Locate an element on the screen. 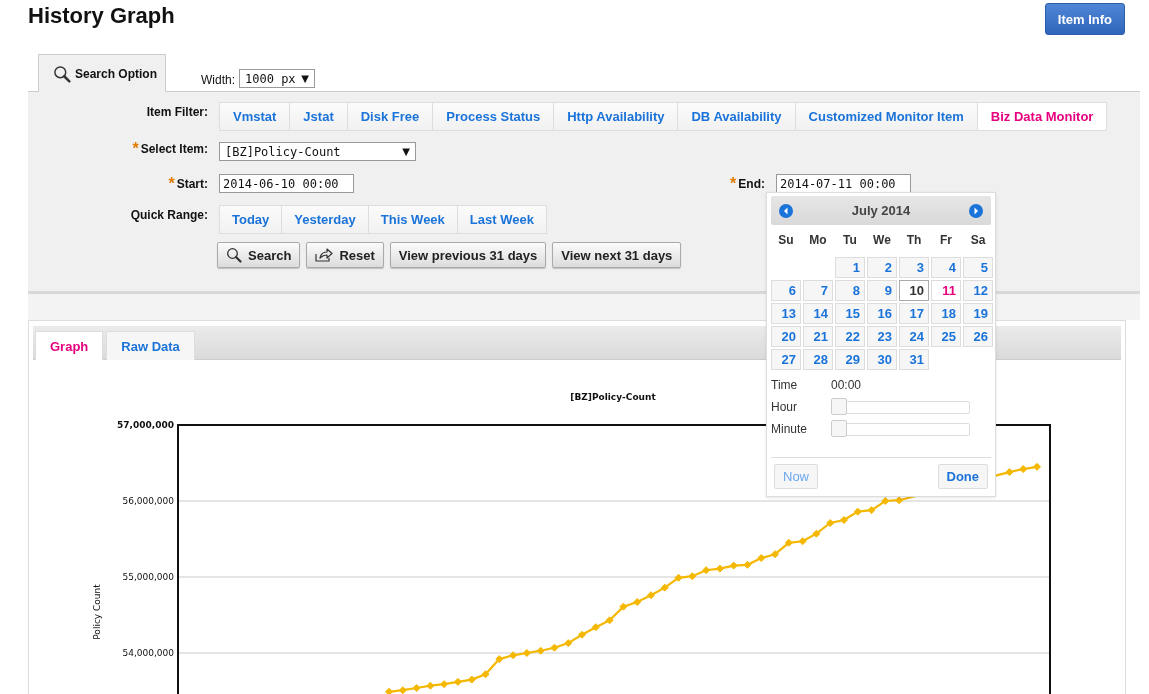 This screenshot has width=1149, height=694. calendar-day: 1 is located at coordinates (850, 267).